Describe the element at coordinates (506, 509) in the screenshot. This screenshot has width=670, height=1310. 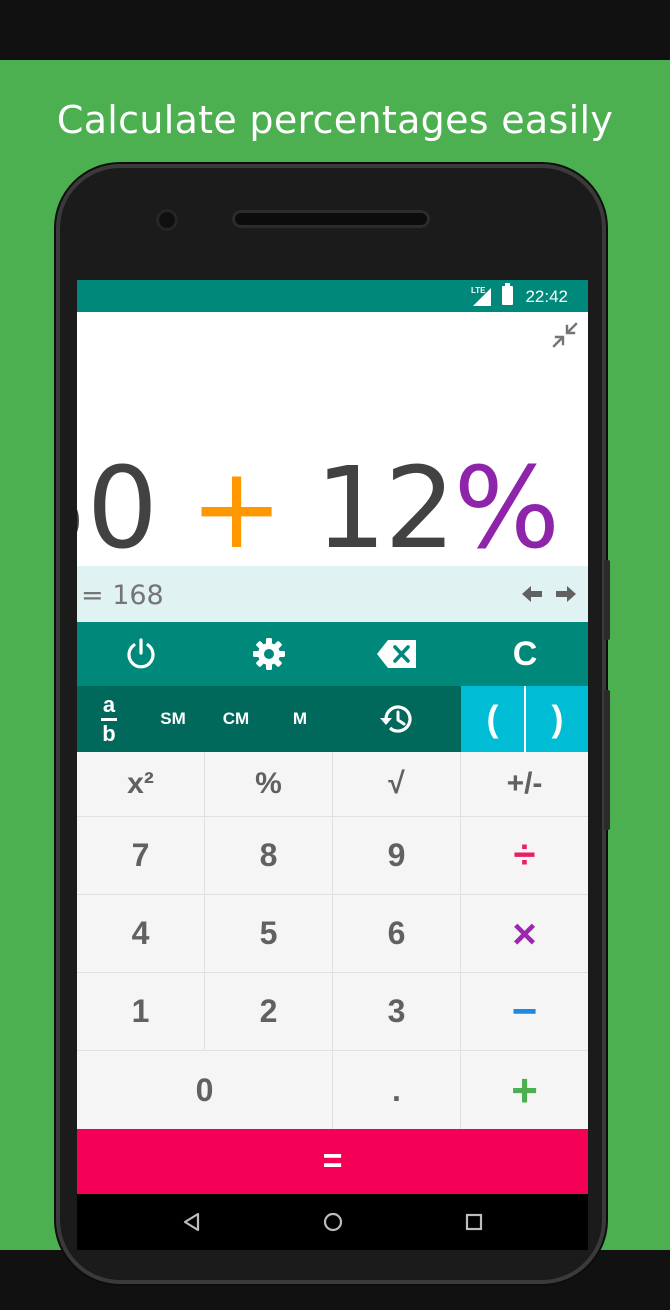
I see `expression-percent: %` at that location.